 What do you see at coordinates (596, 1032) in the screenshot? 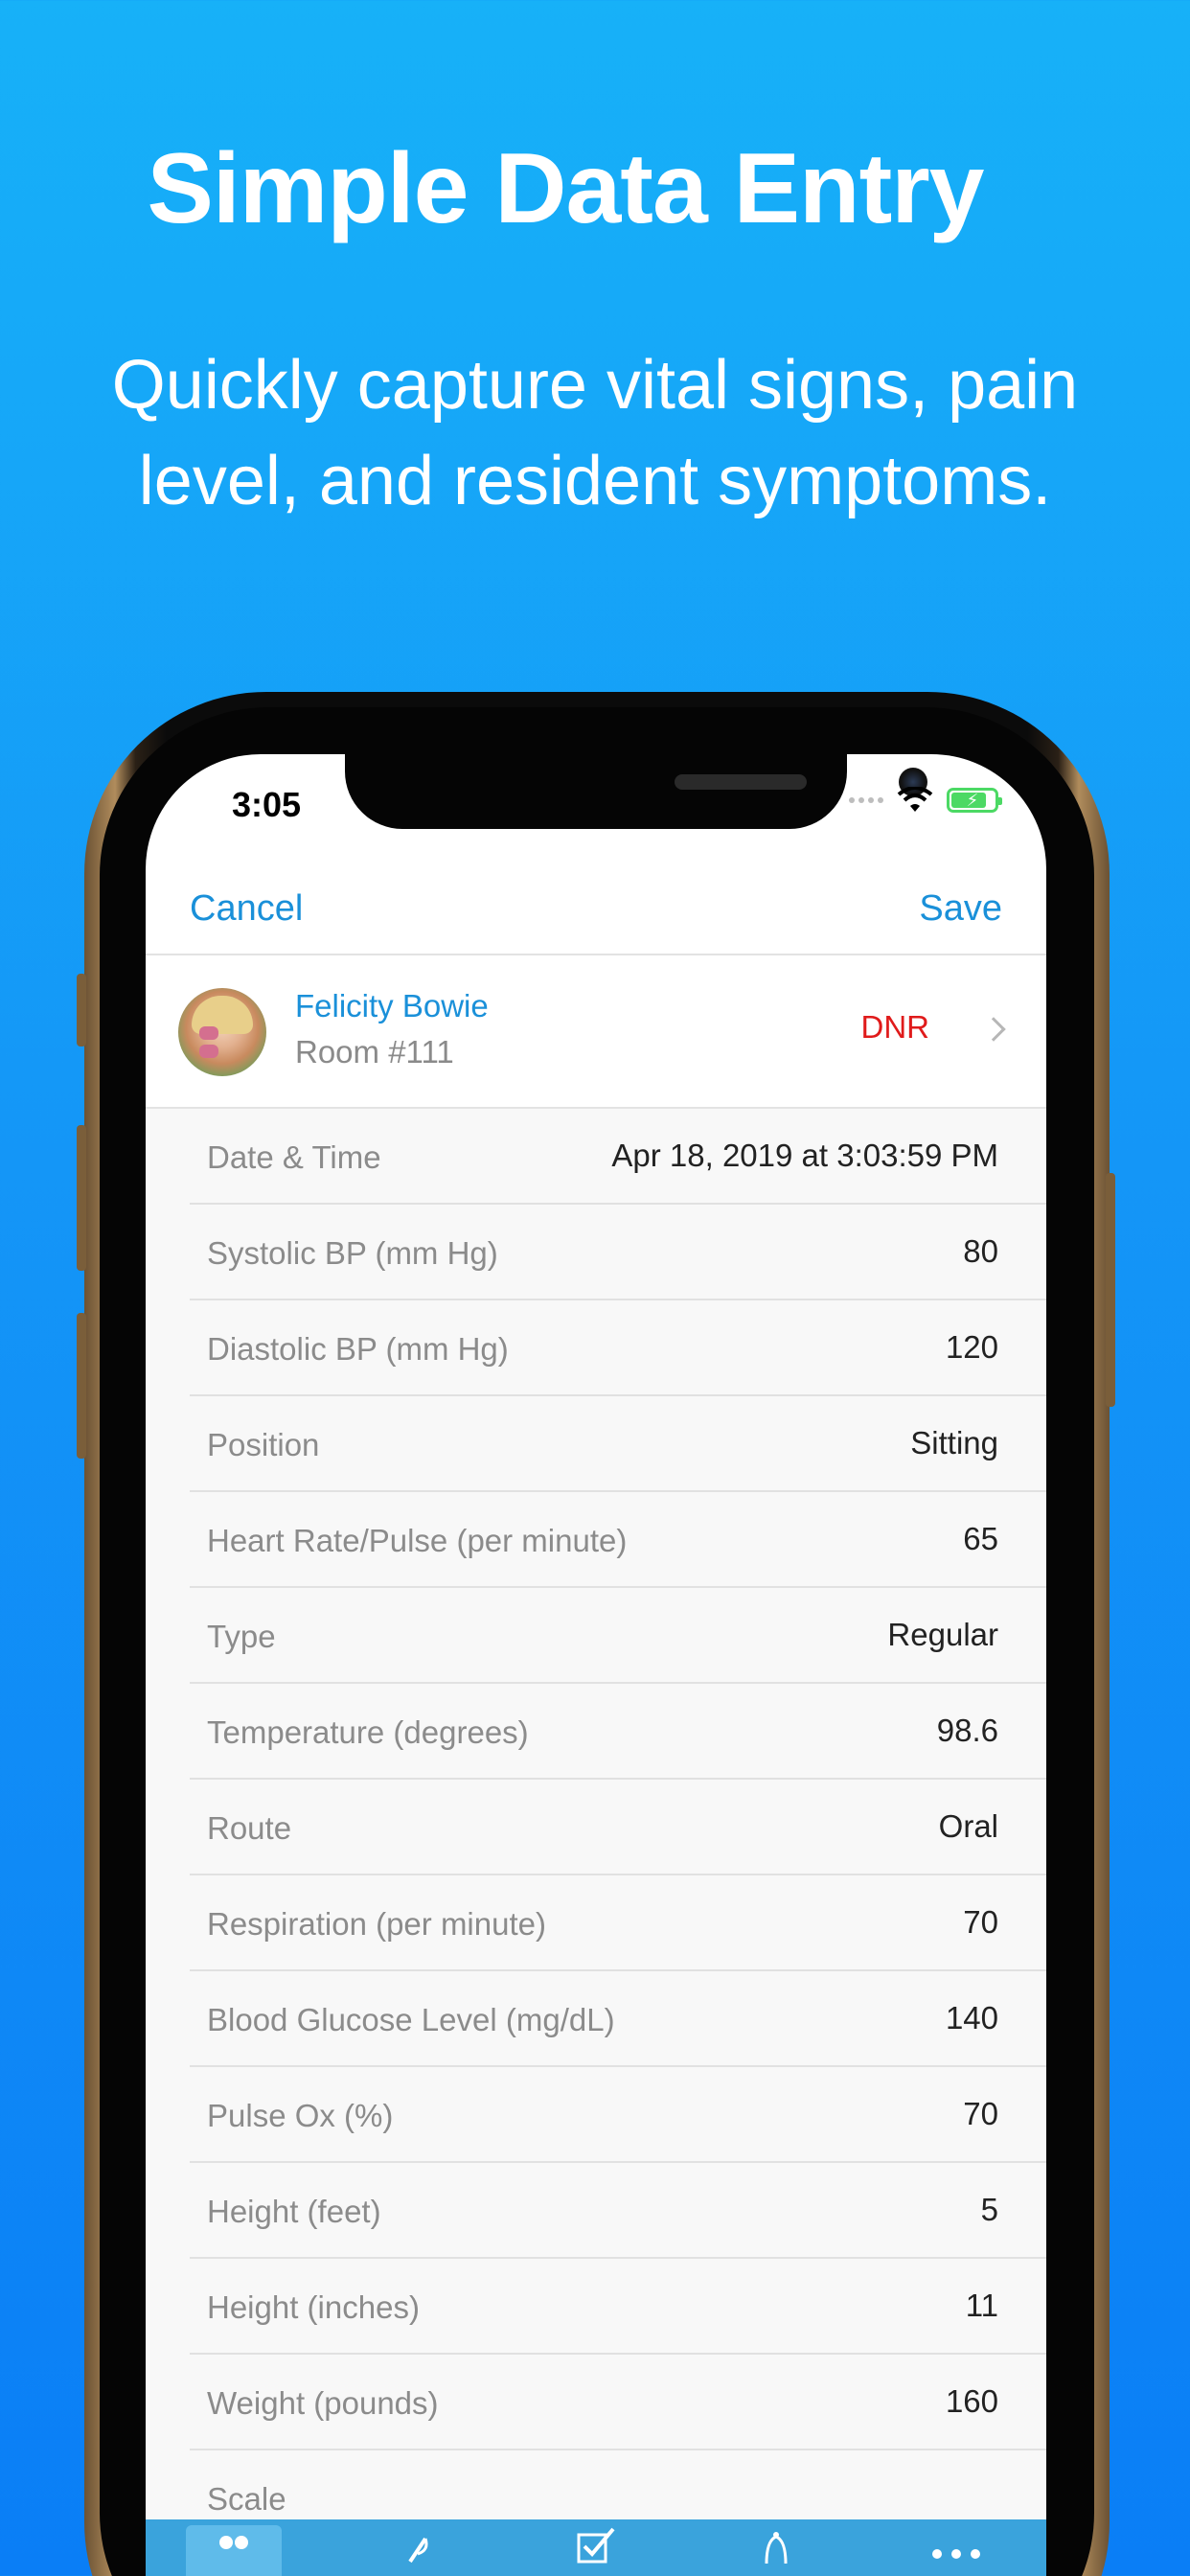
I see `resident-header-row: Felicity Bowie Room #111 DNR` at bounding box center [596, 1032].